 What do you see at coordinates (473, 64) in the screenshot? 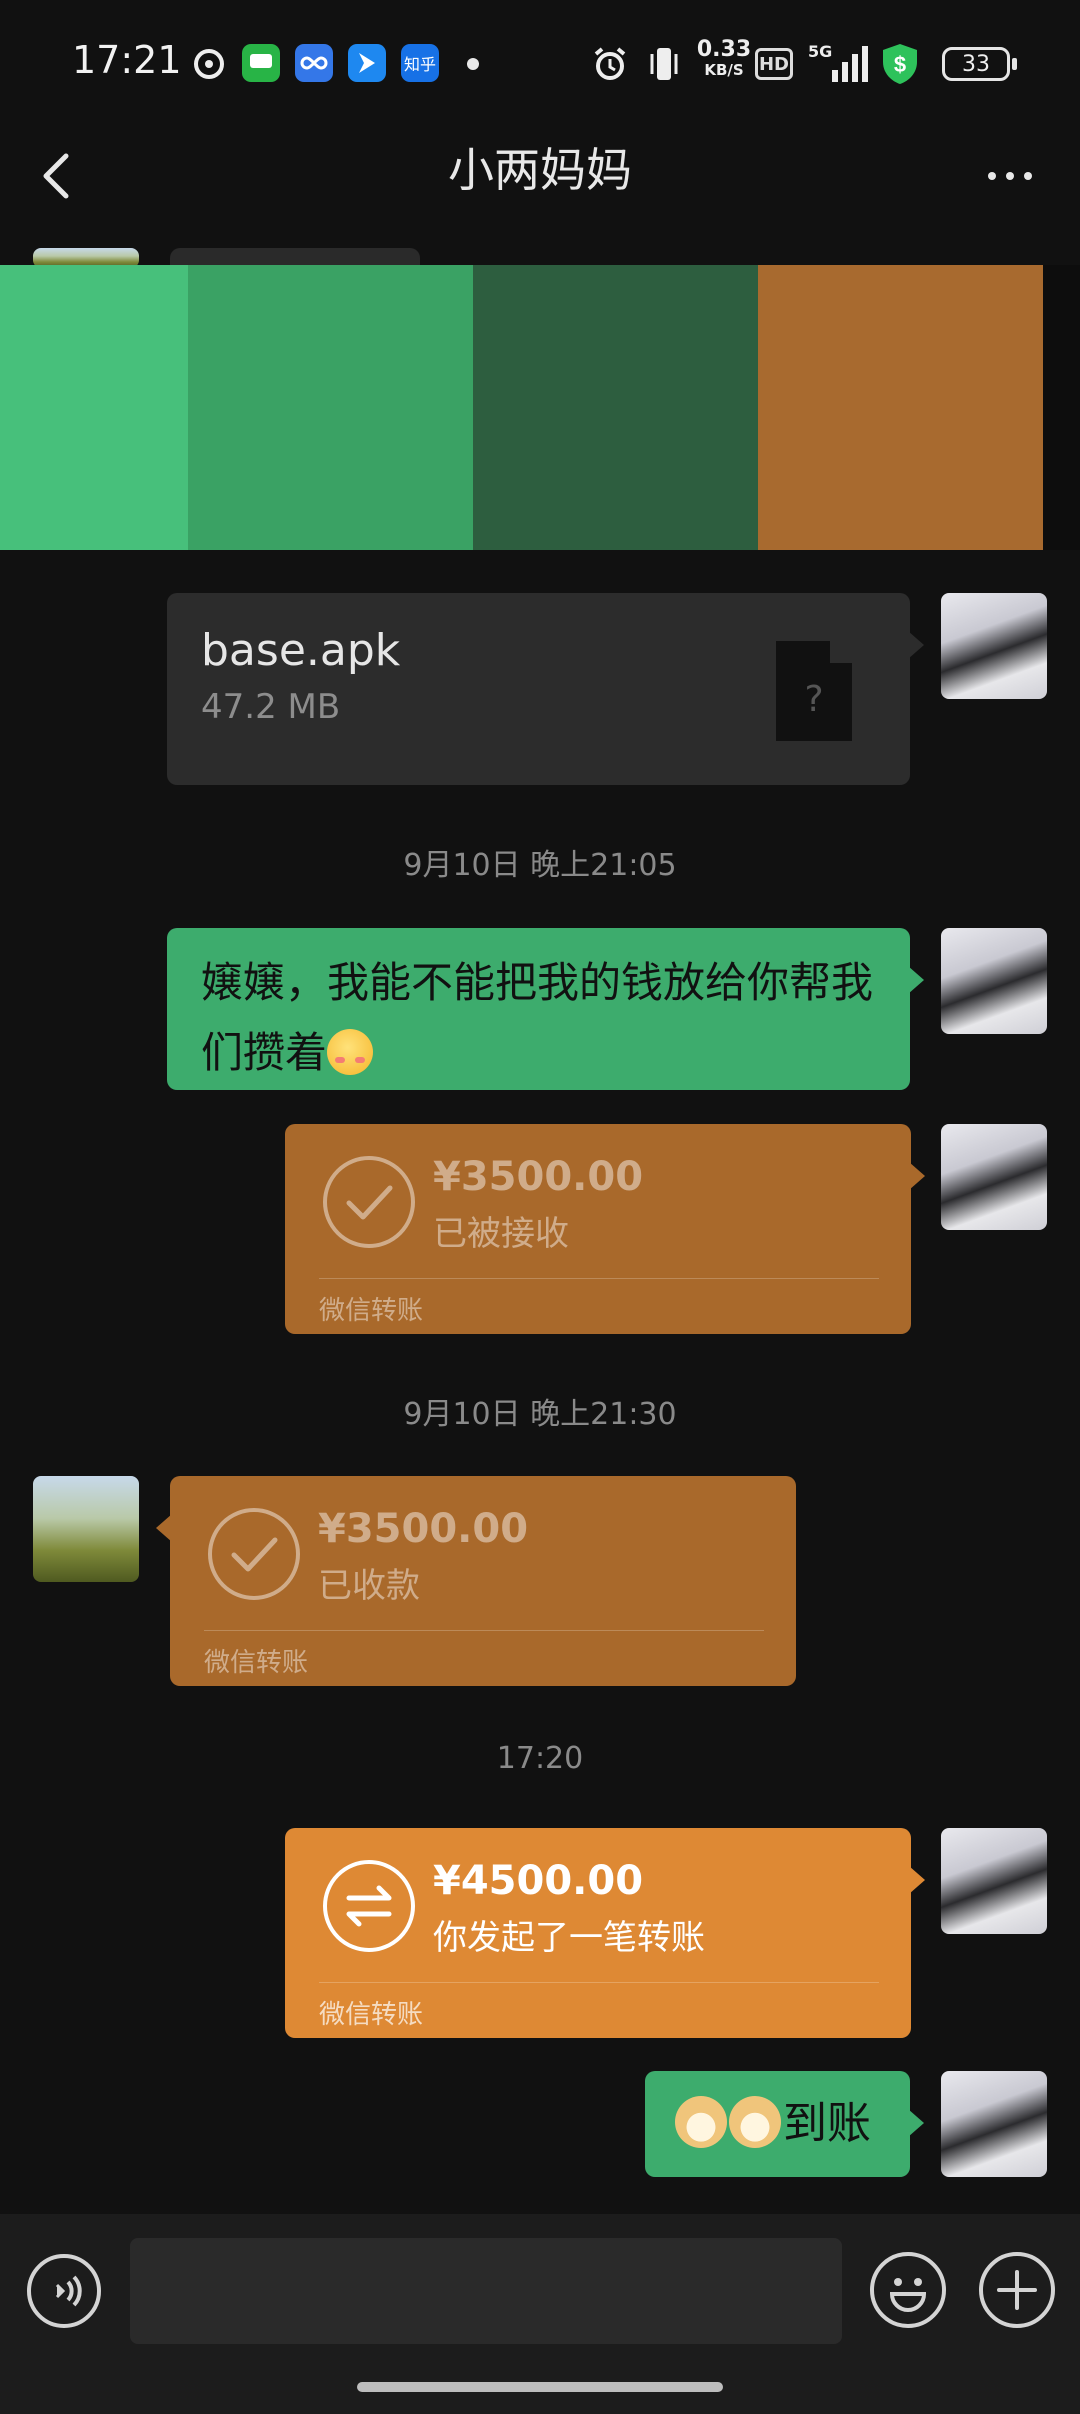
I see `notification-dot-icon` at bounding box center [473, 64].